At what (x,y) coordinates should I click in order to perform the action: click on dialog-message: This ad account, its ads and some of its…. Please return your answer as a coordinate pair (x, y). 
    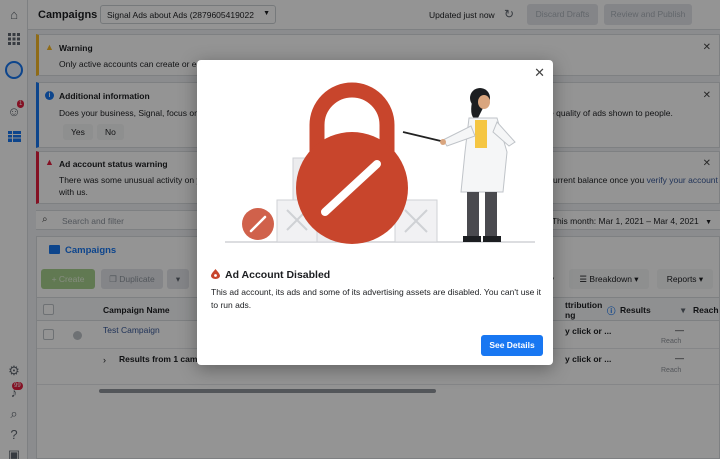
    Looking at the image, I should click on (376, 298).